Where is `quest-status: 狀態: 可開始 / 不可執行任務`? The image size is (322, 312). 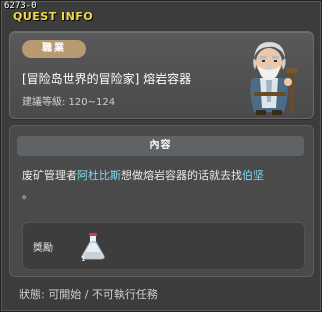 quest-status: 狀態: 可開始 / 不可執行任務 is located at coordinates (88, 294).